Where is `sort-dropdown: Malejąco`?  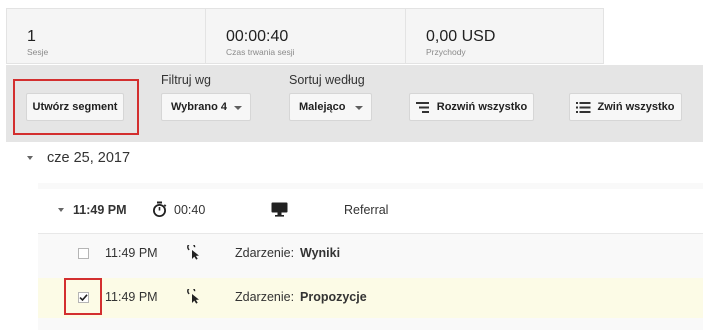
sort-dropdown: Malejąco is located at coordinates (330, 107).